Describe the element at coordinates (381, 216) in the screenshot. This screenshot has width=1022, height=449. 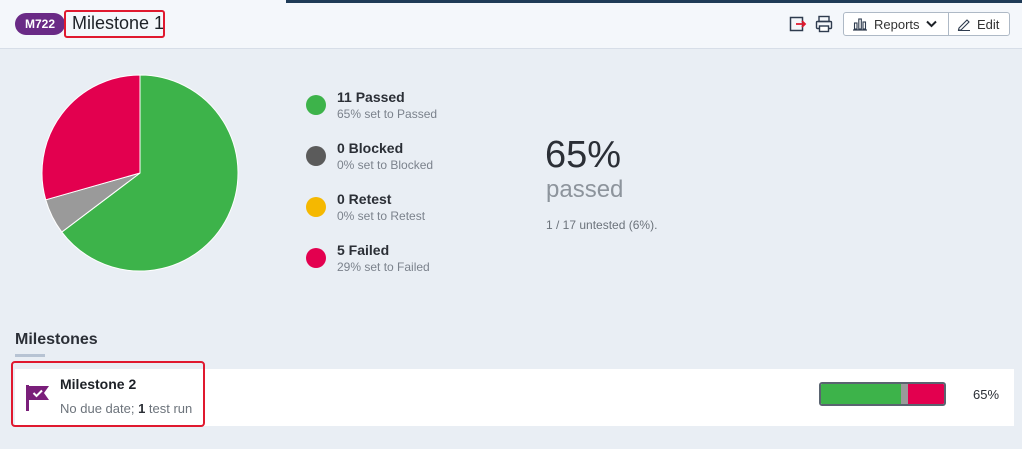
I see `legend-retest-percent: 0% set to Retest` at that location.